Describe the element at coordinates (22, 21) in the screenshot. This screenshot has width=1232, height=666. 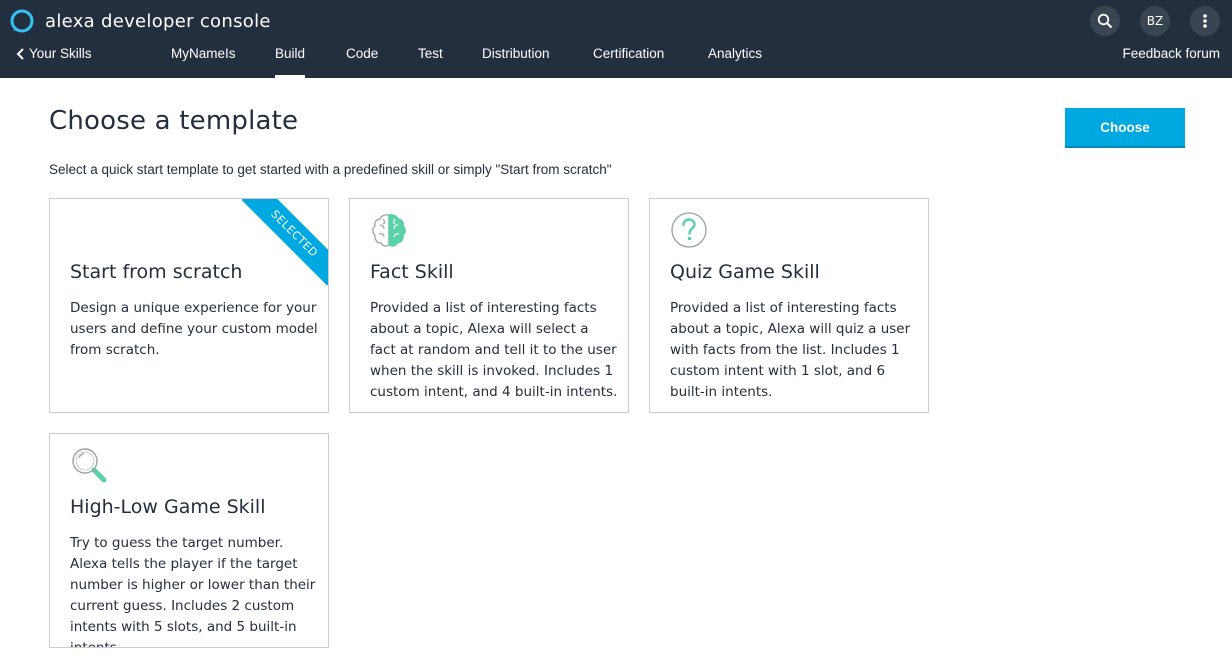
I see `alexa-logo-icon` at that location.